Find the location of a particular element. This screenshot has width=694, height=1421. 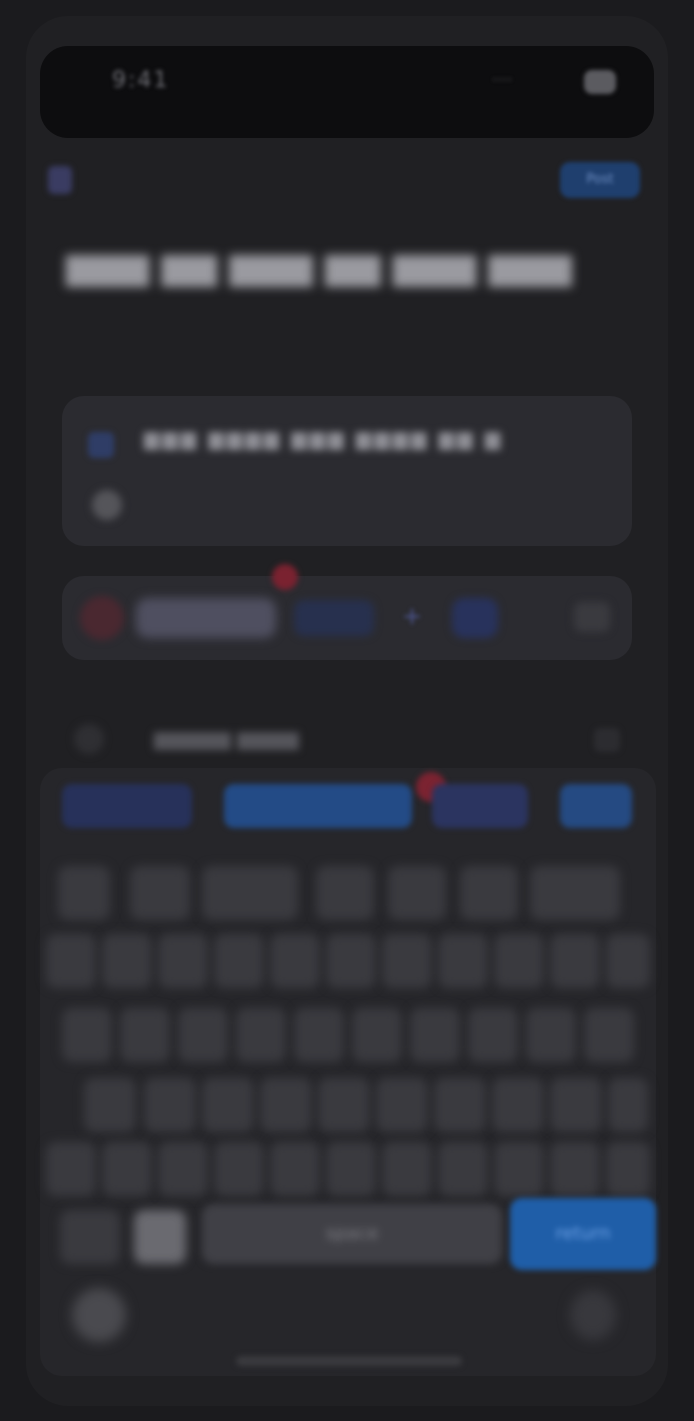

backspace-key is located at coordinates (628, 1169).